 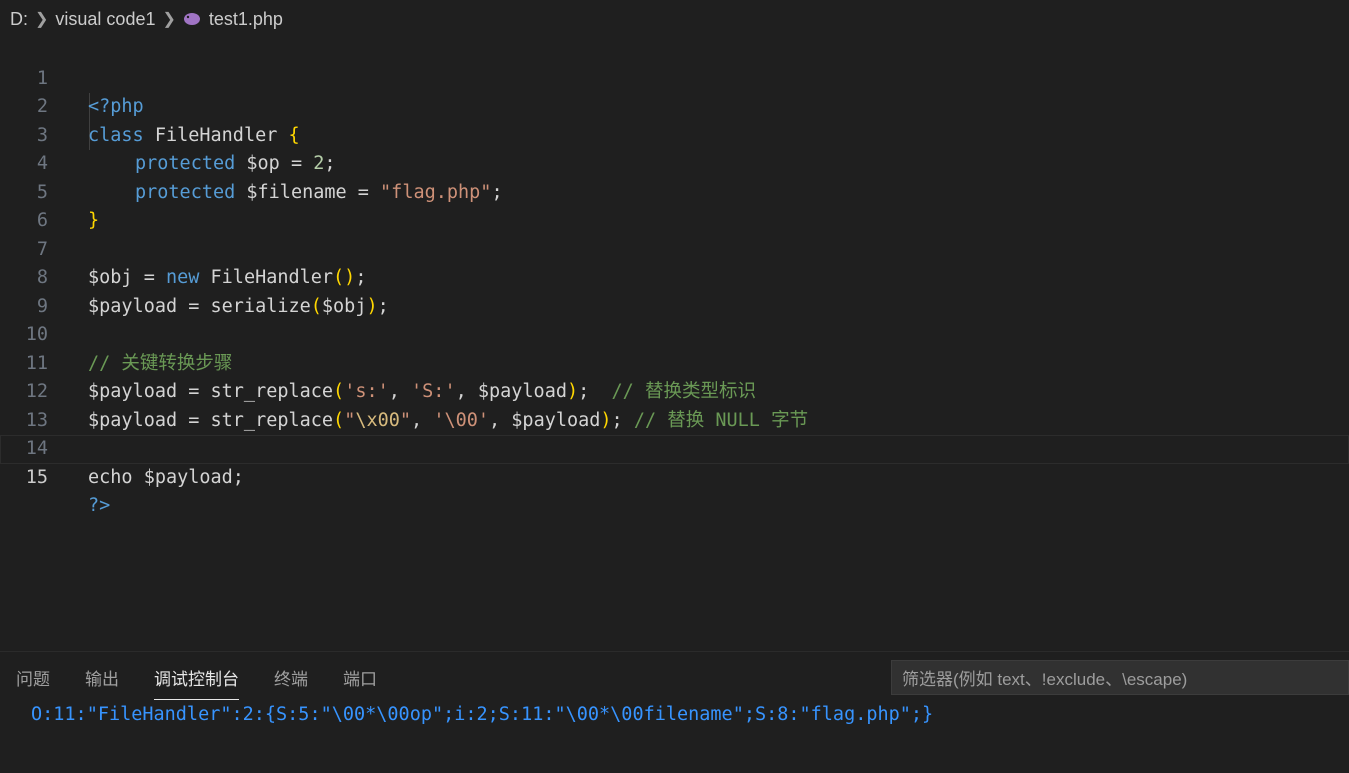 I want to click on tab-ports: 端口, so click(x=360, y=680).